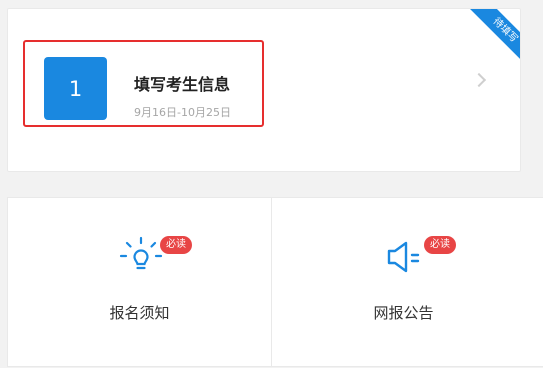 Image resolution: width=543 pixels, height=368 pixels. Describe the element at coordinates (182, 112) in the screenshot. I see `step-date-range: 9月16日-10月25日` at that location.